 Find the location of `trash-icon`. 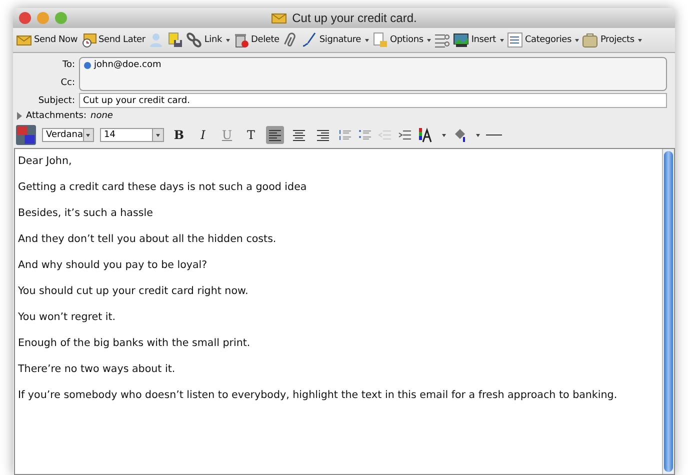

trash-icon is located at coordinates (241, 40).